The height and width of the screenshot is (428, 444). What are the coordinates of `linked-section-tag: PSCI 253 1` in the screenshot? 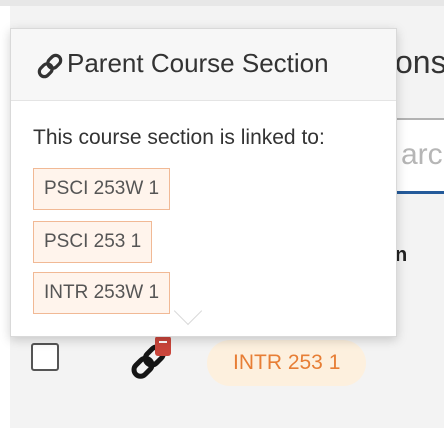 It's located at (93, 242).